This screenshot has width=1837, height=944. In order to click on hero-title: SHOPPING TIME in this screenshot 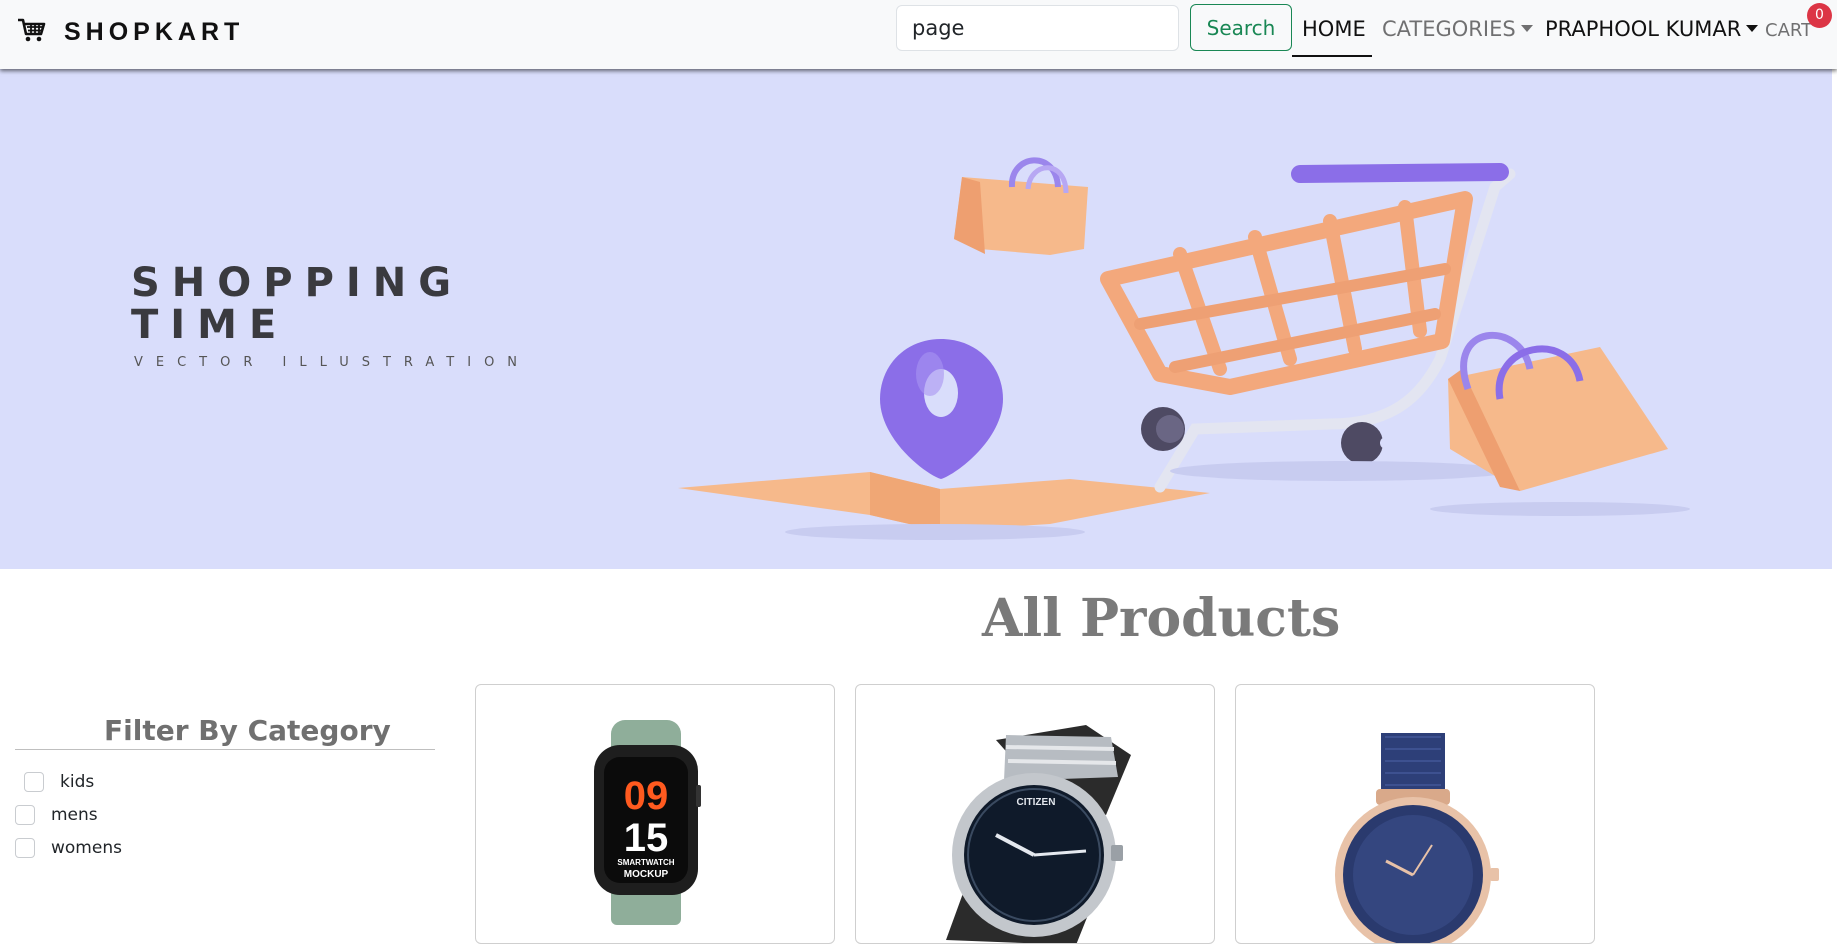, I will do `click(297, 304)`.